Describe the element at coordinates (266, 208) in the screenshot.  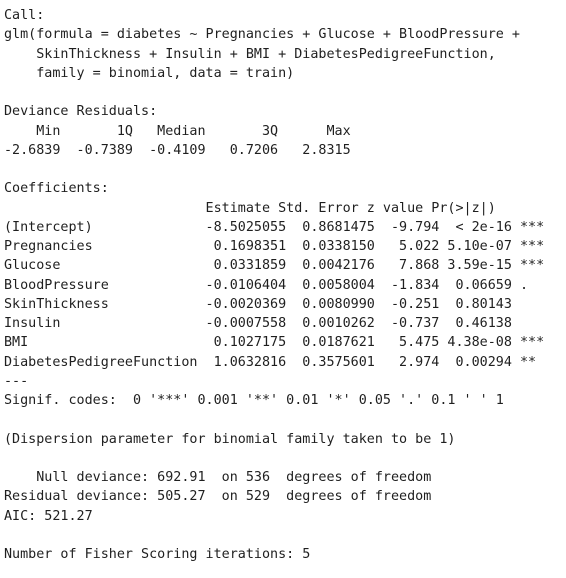
I see `coefficients-column-header: Estimate Std. Error z value Pr(>|z|)` at that location.